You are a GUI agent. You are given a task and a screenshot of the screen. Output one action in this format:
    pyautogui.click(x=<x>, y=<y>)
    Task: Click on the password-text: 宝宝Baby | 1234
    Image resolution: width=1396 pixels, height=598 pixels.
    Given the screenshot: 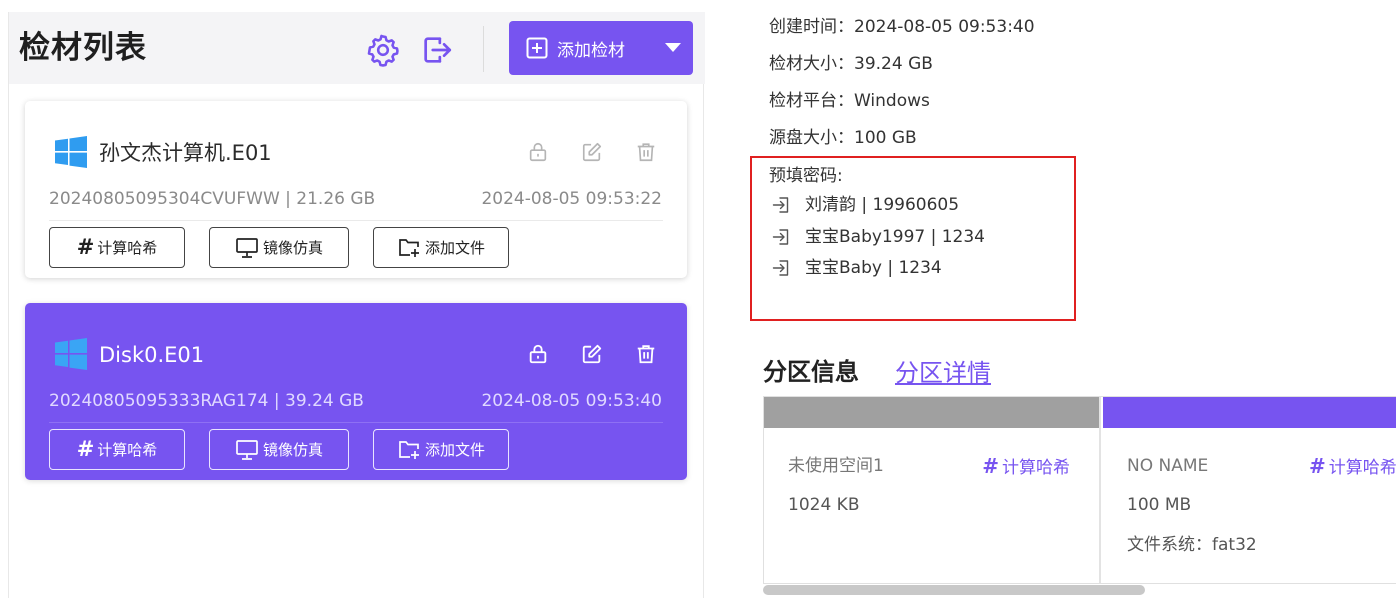 What is the action you would take?
    pyautogui.click(x=873, y=268)
    